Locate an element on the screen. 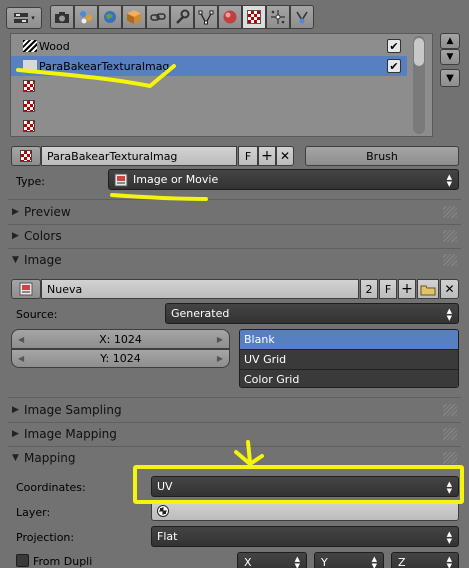 The height and width of the screenshot is (568, 469). generated-type-selector: Blank UV Grid Color Grid is located at coordinates (349, 358).